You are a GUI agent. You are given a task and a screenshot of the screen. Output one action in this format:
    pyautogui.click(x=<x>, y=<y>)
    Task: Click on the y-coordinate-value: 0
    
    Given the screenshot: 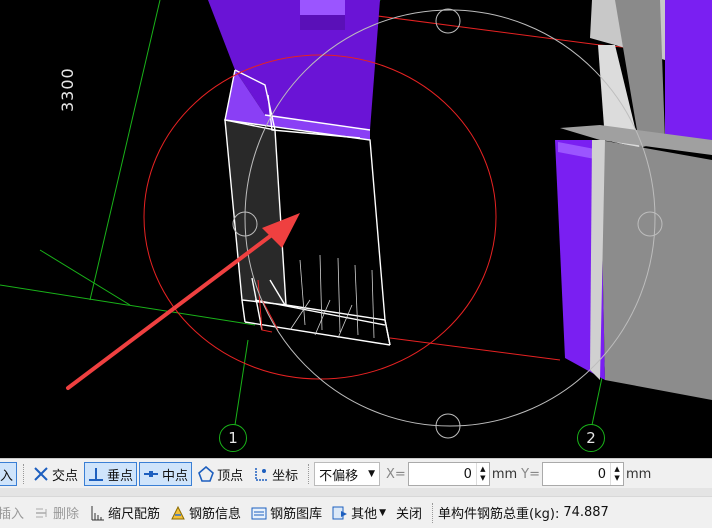 What is the action you would take?
    pyautogui.click(x=602, y=474)
    